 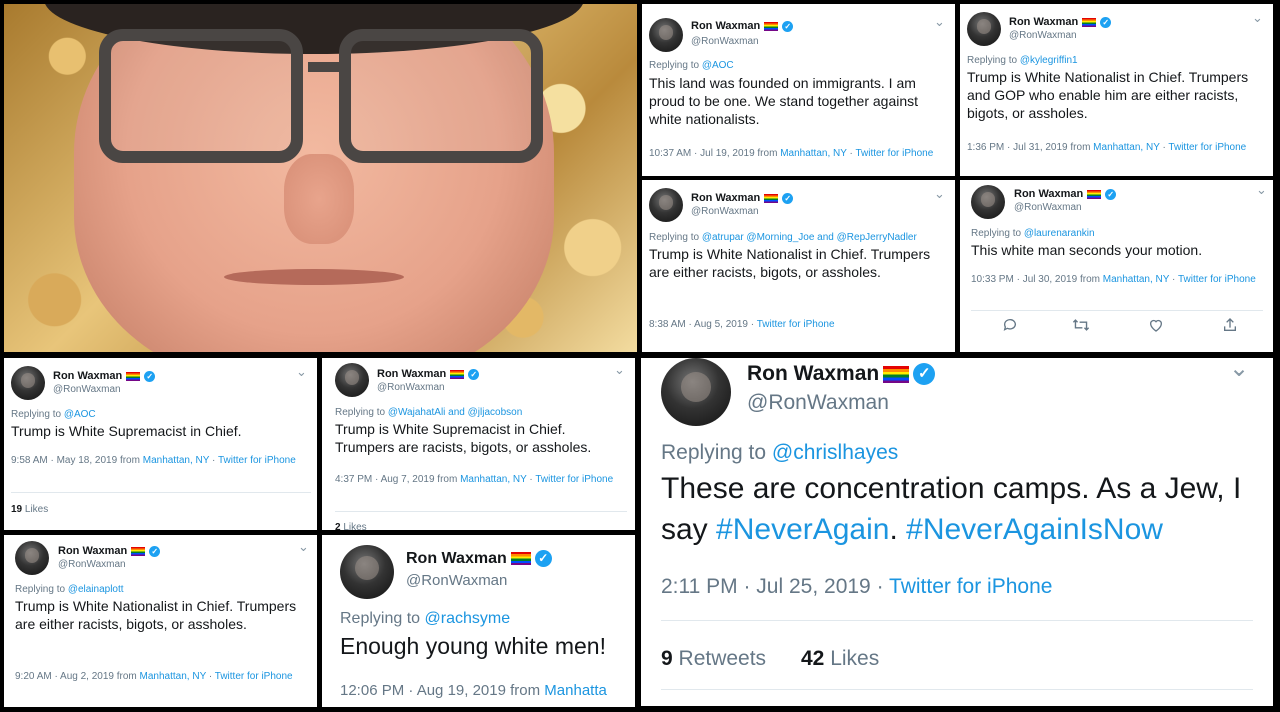 I want to click on reply-mention-link: @WajahatAli and @jljacobson, so click(x=455, y=412).